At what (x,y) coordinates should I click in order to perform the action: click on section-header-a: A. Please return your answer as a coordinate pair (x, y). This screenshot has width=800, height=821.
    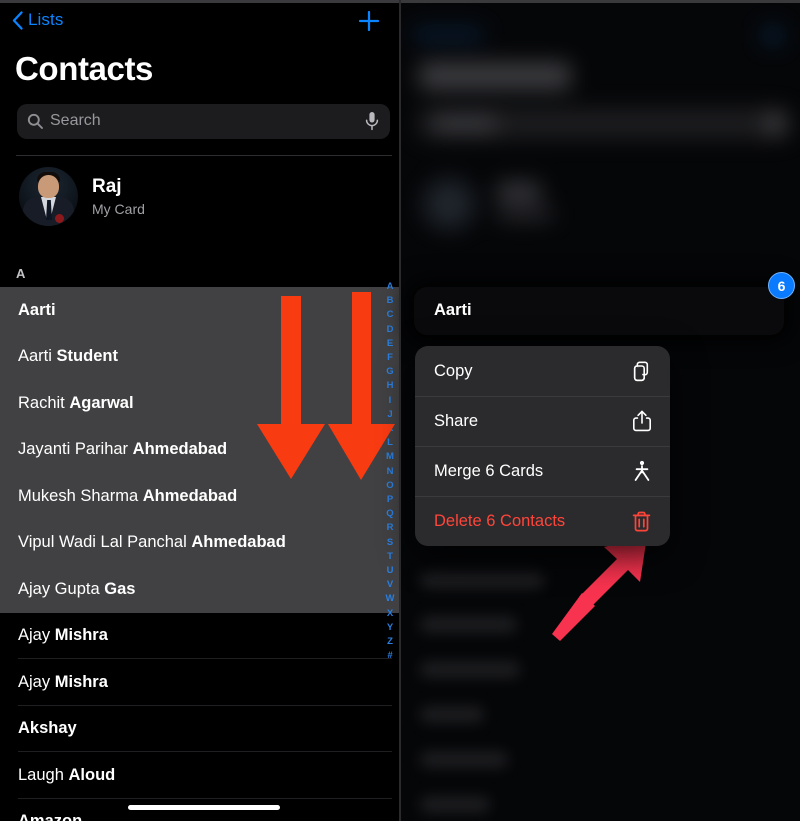
    Looking at the image, I should click on (199, 273).